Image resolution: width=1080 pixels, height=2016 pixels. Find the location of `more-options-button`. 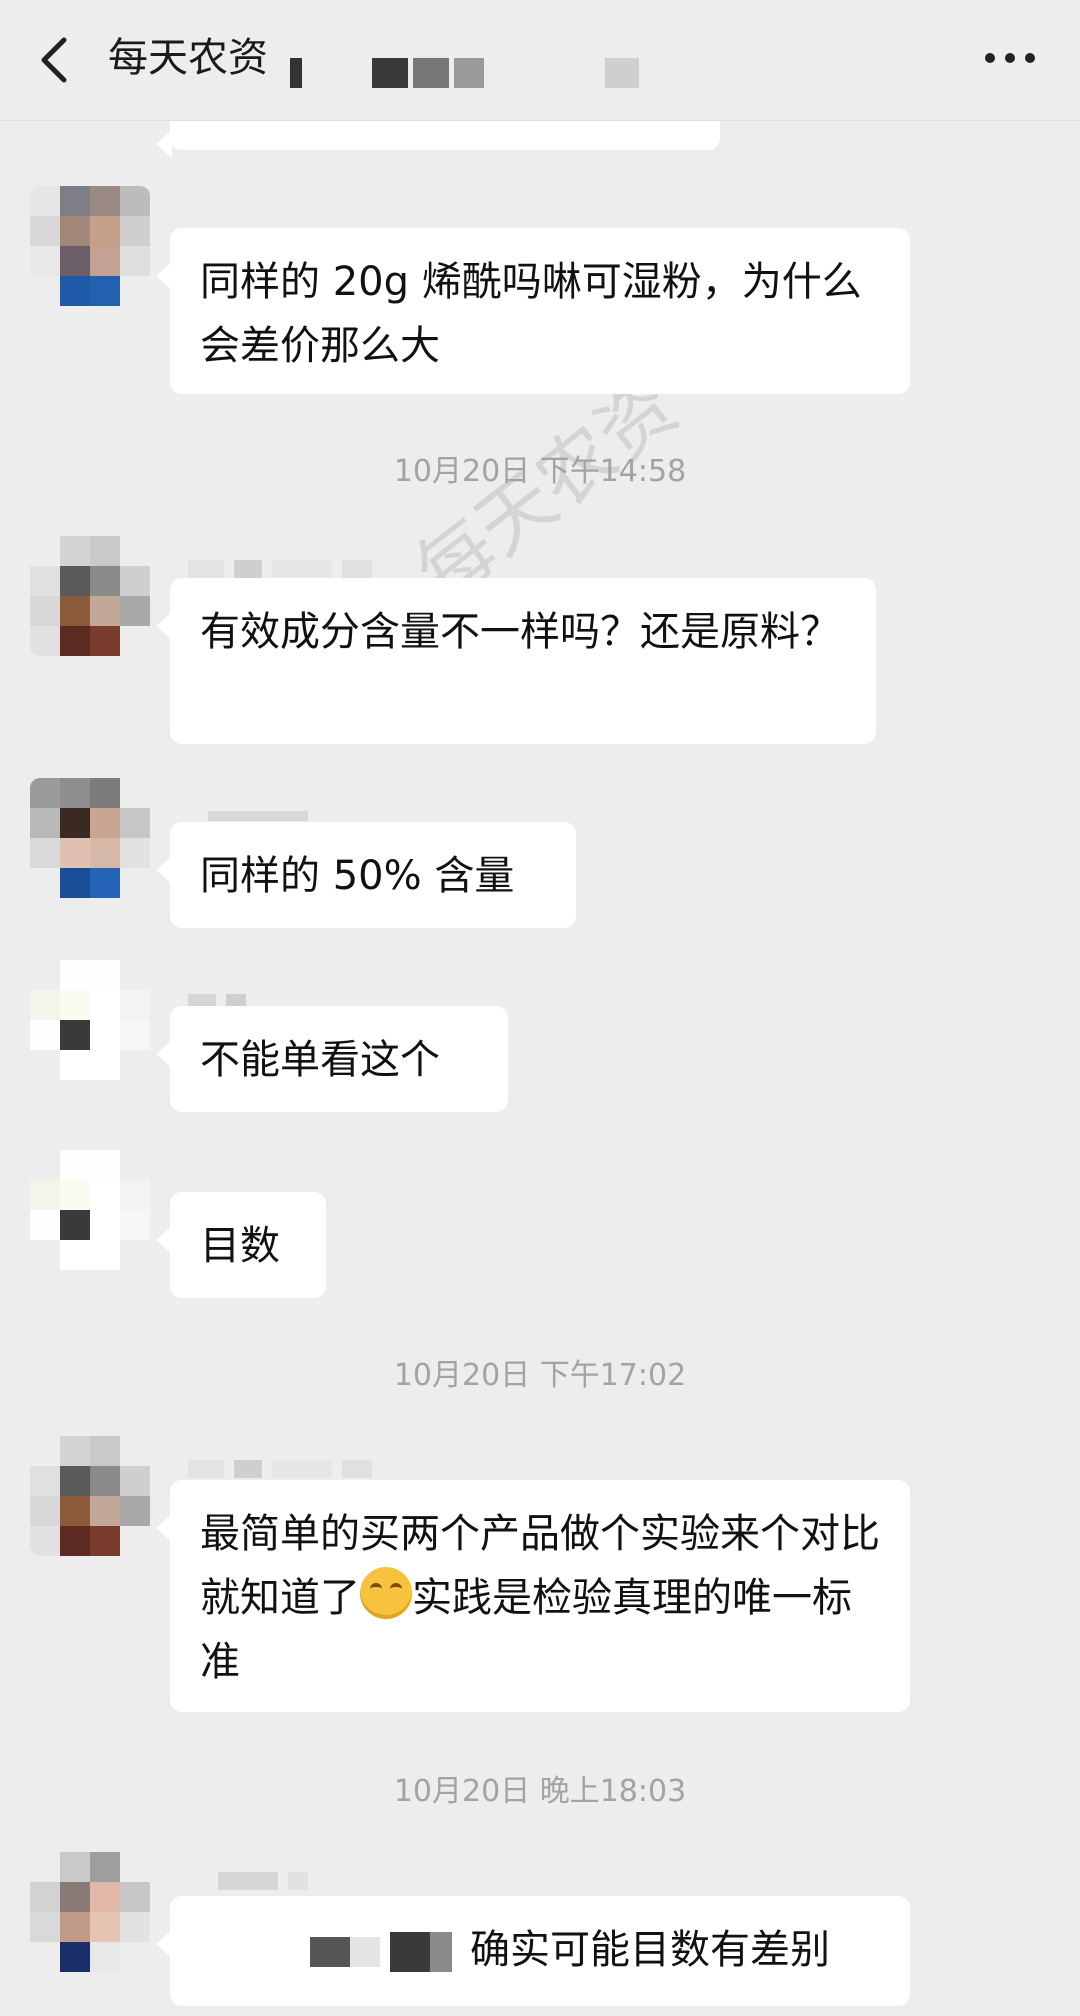

more-options-button is located at coordinates (1010, 58).